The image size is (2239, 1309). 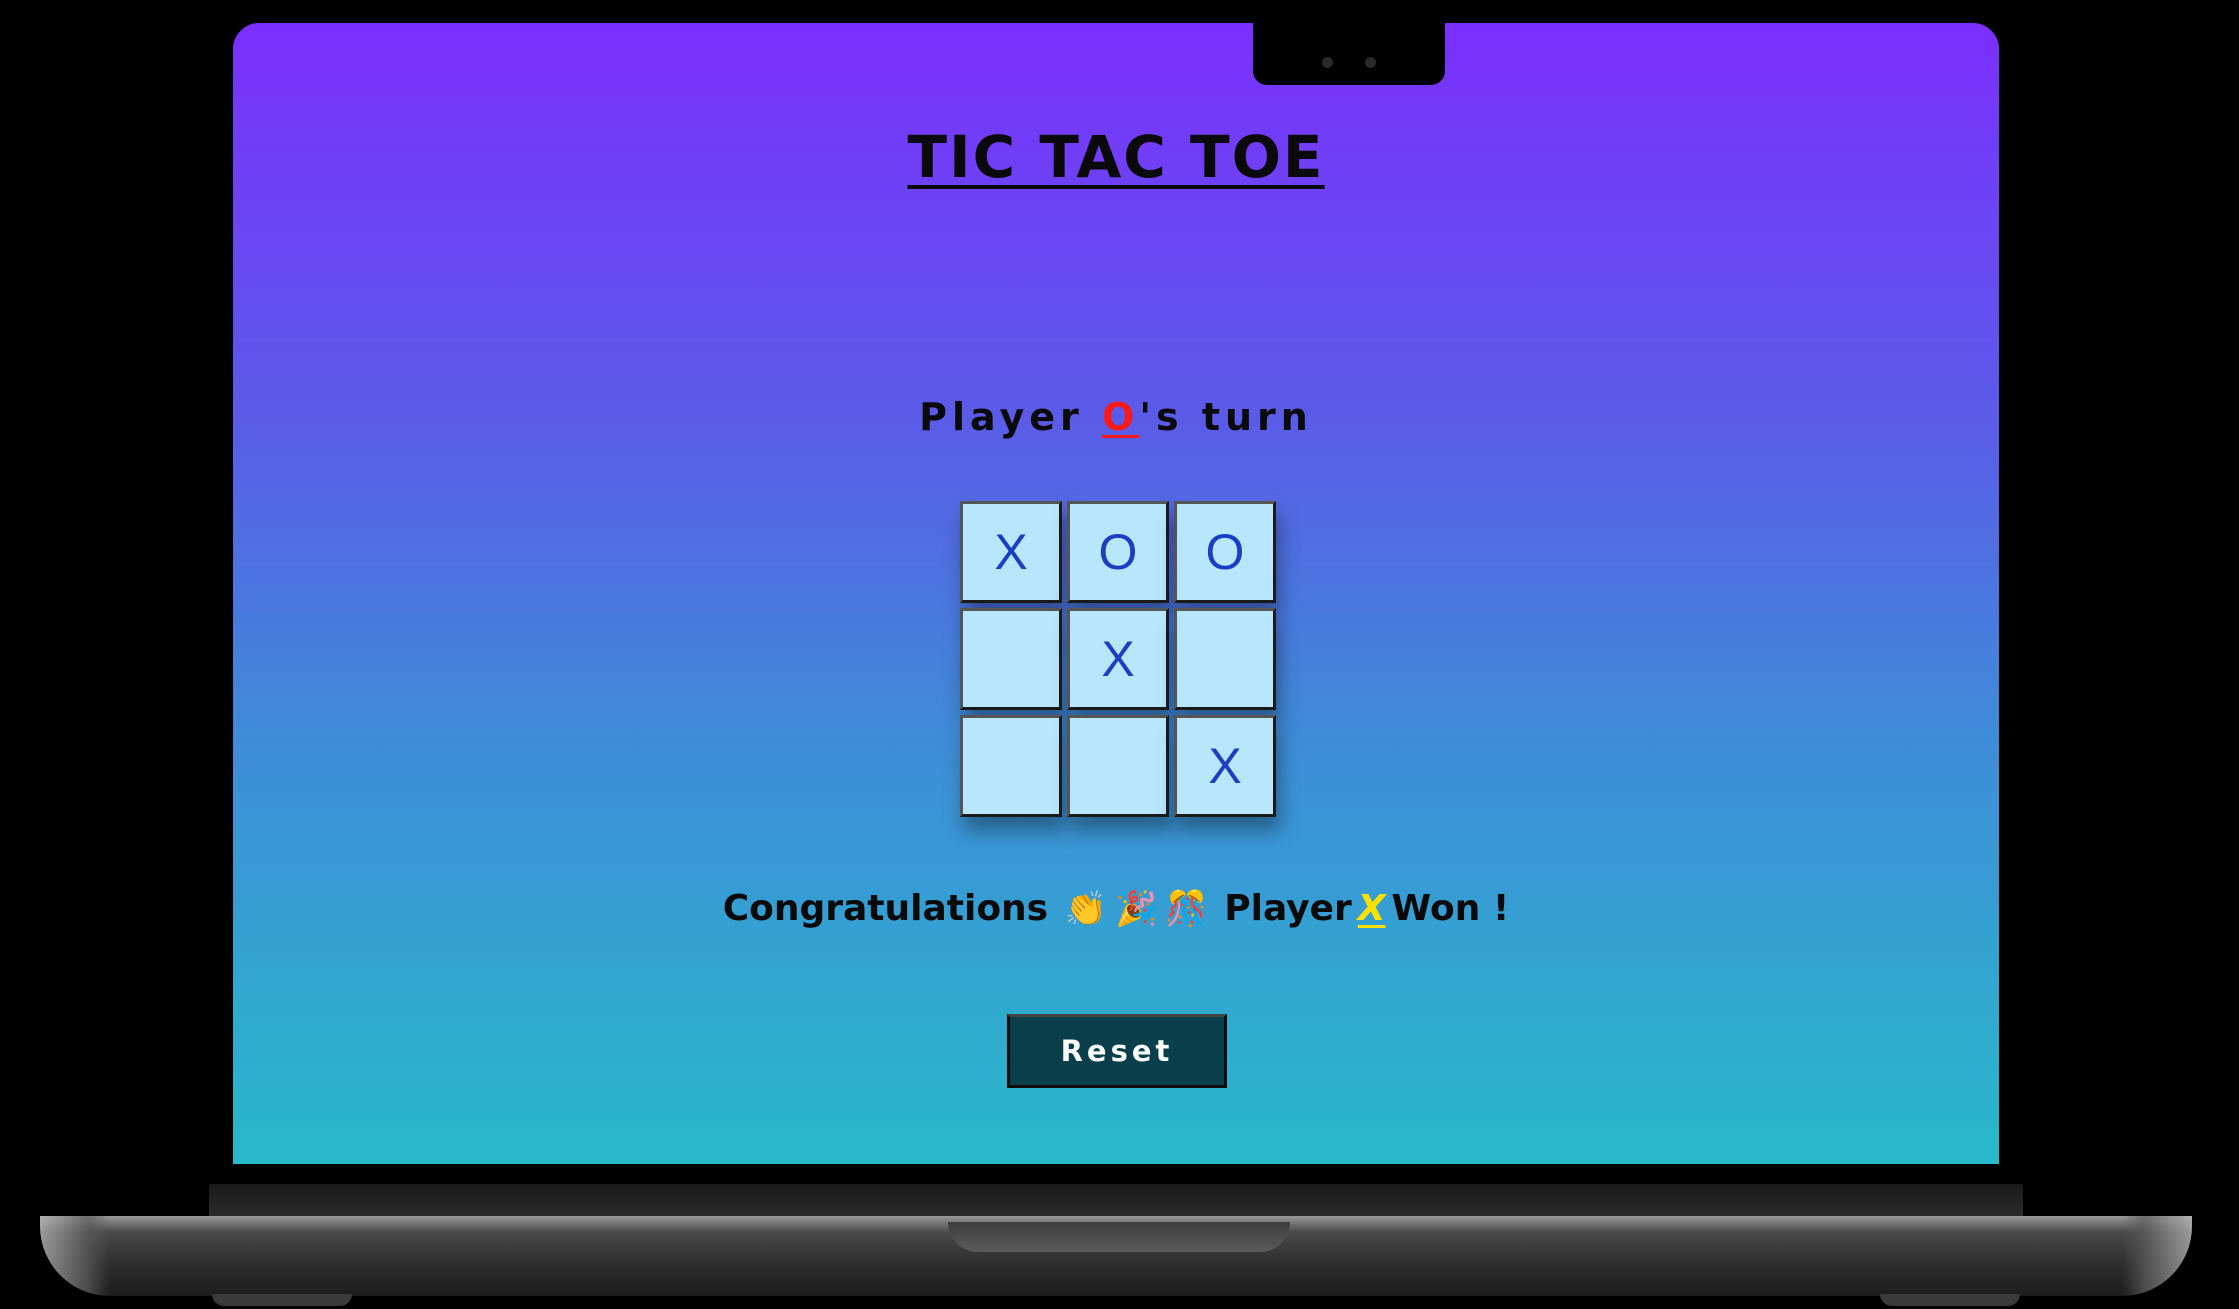 What do you see at coordinates (1117, 1051) in the screenshot?
I see `reset-button: Reset` at bounding box center [1117, 1051].